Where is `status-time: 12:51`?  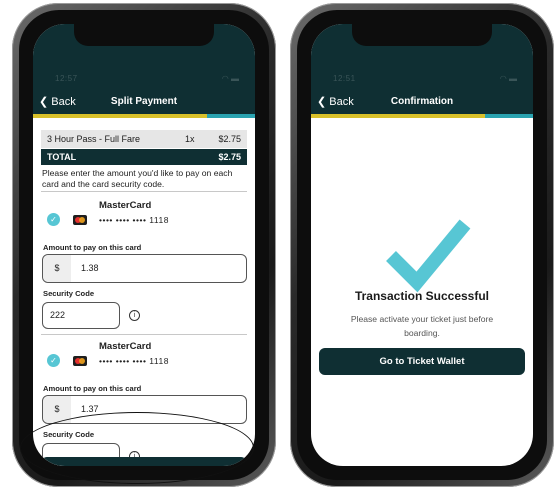 status-time: 12:51 is located at coordinates (344, 78).